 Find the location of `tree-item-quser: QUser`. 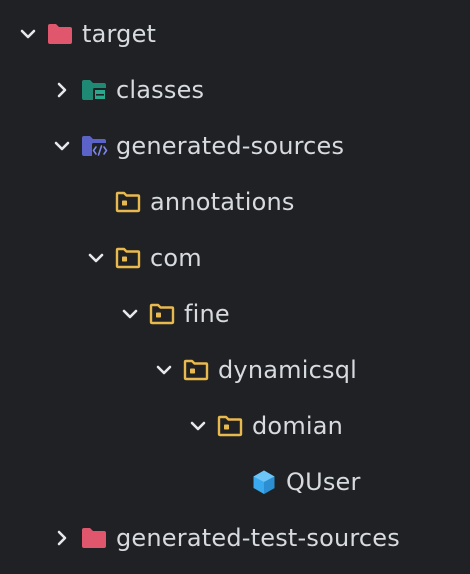

tree-item-quser: QUser is located at coordinates (235, 482).